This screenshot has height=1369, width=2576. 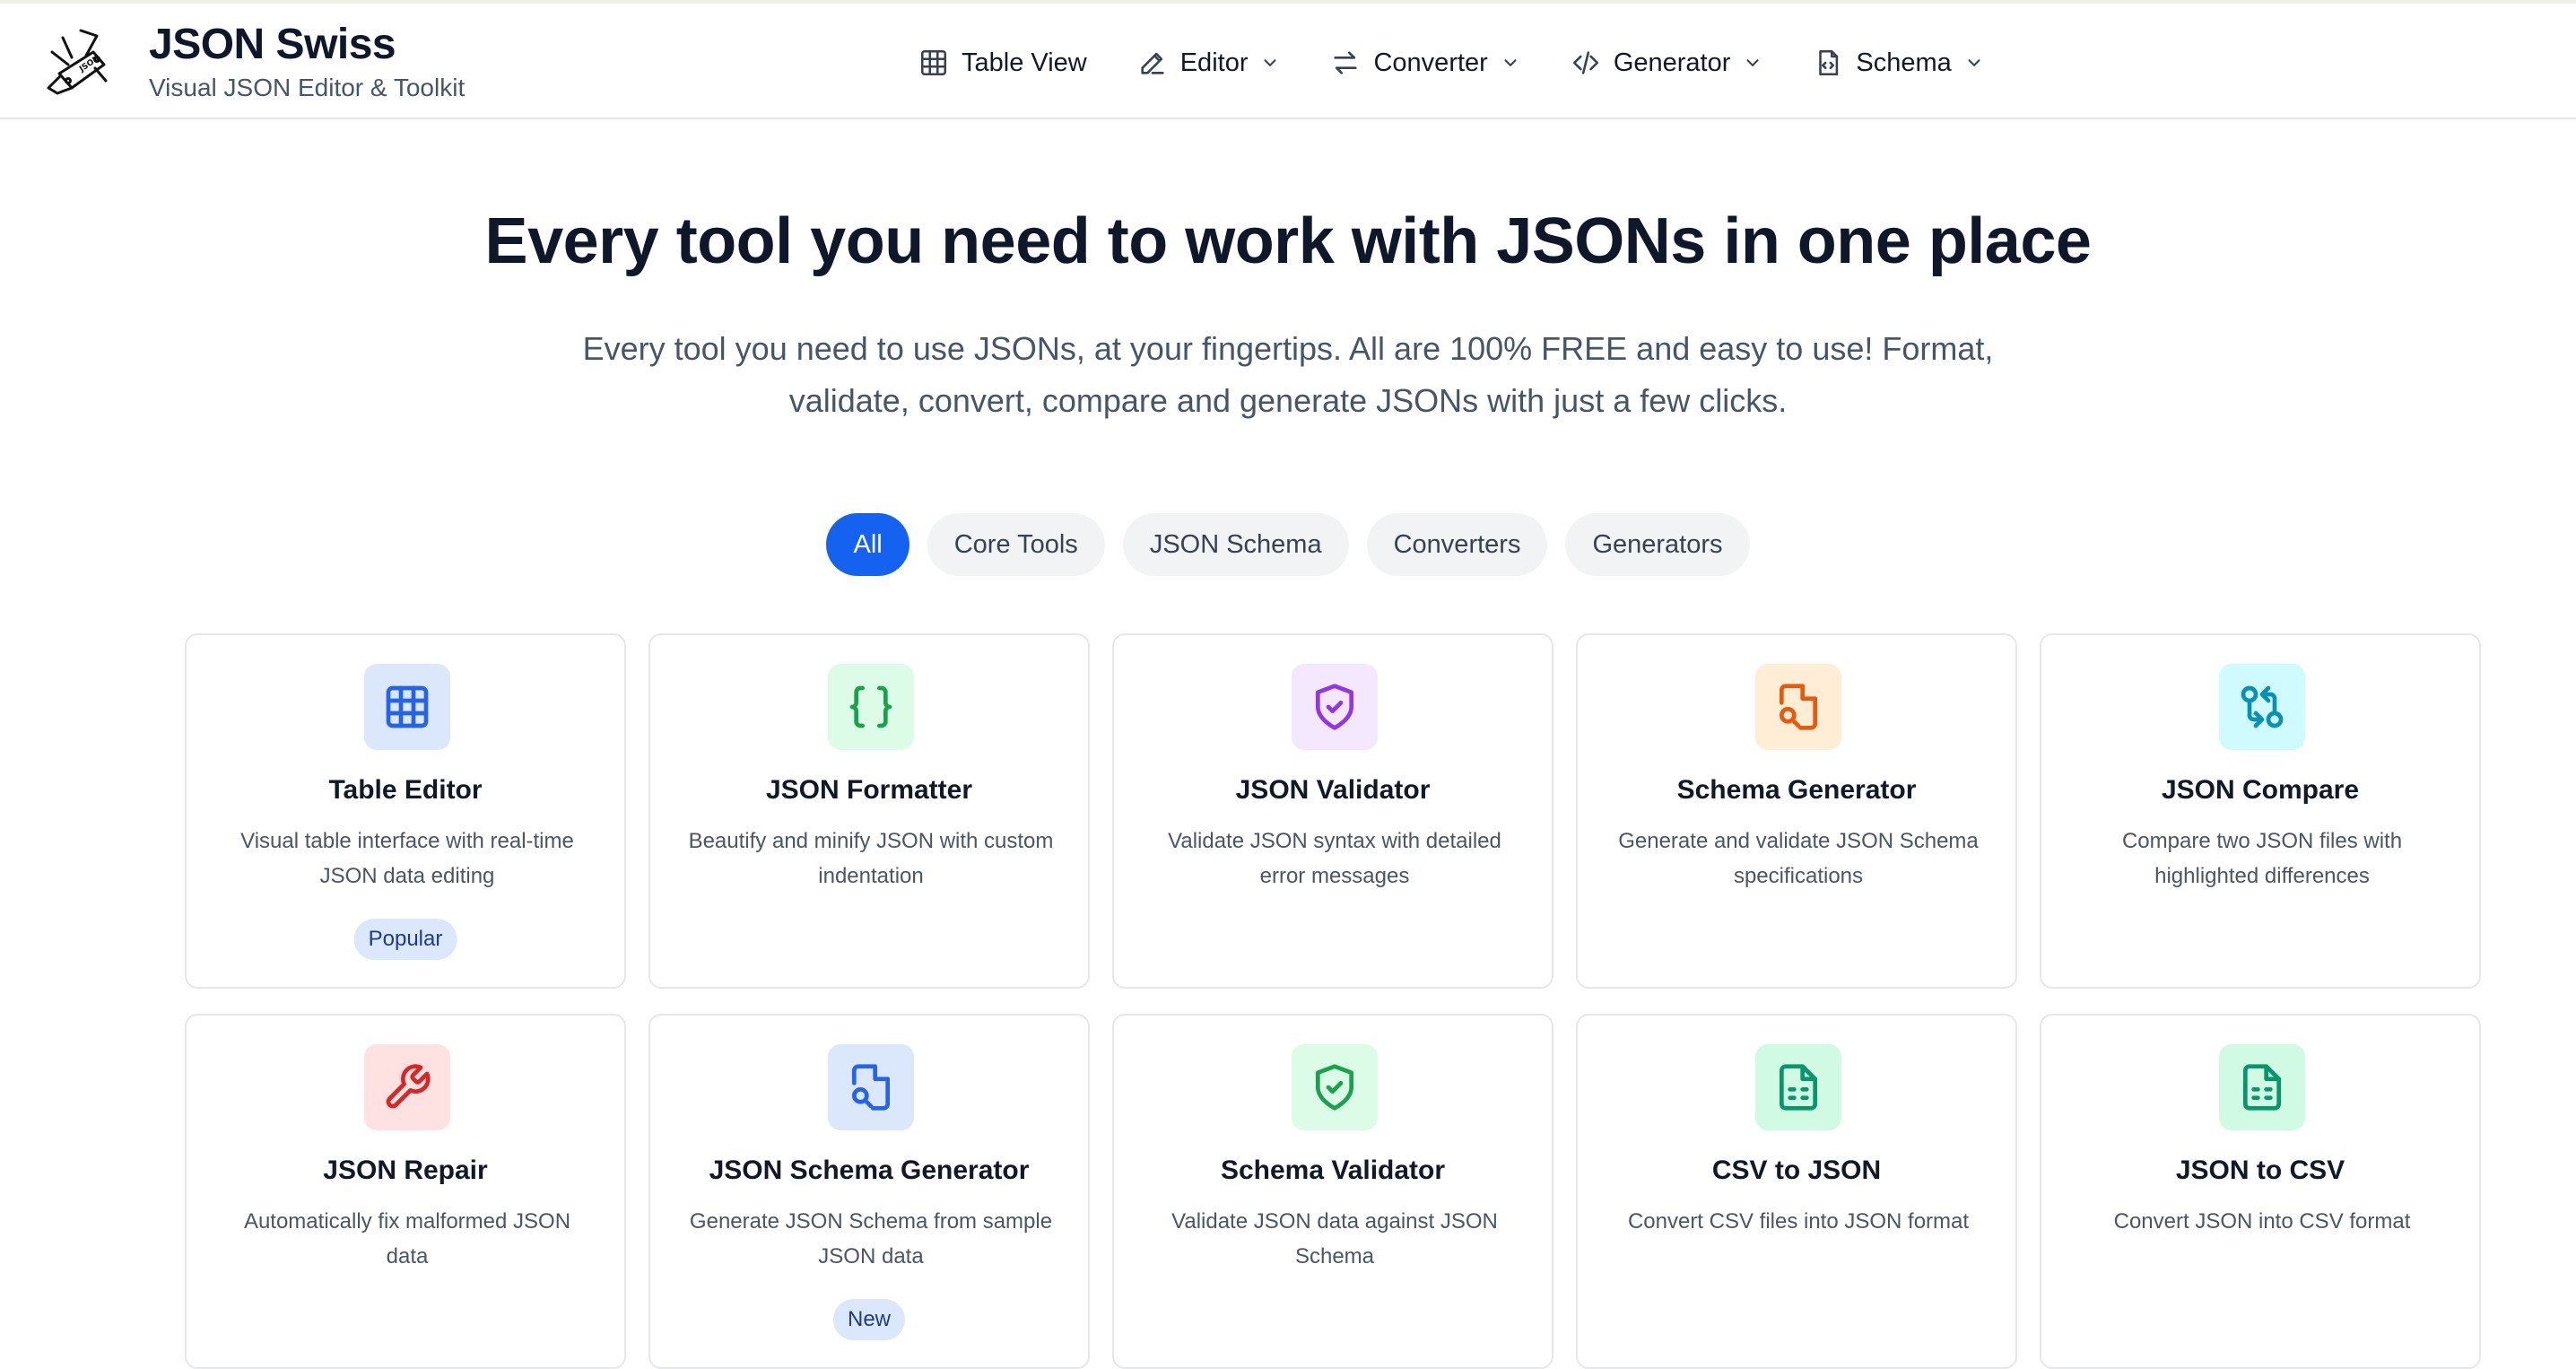 I want to click on tool-title: JSON Schema Generator, so click(x=869, y=1170).